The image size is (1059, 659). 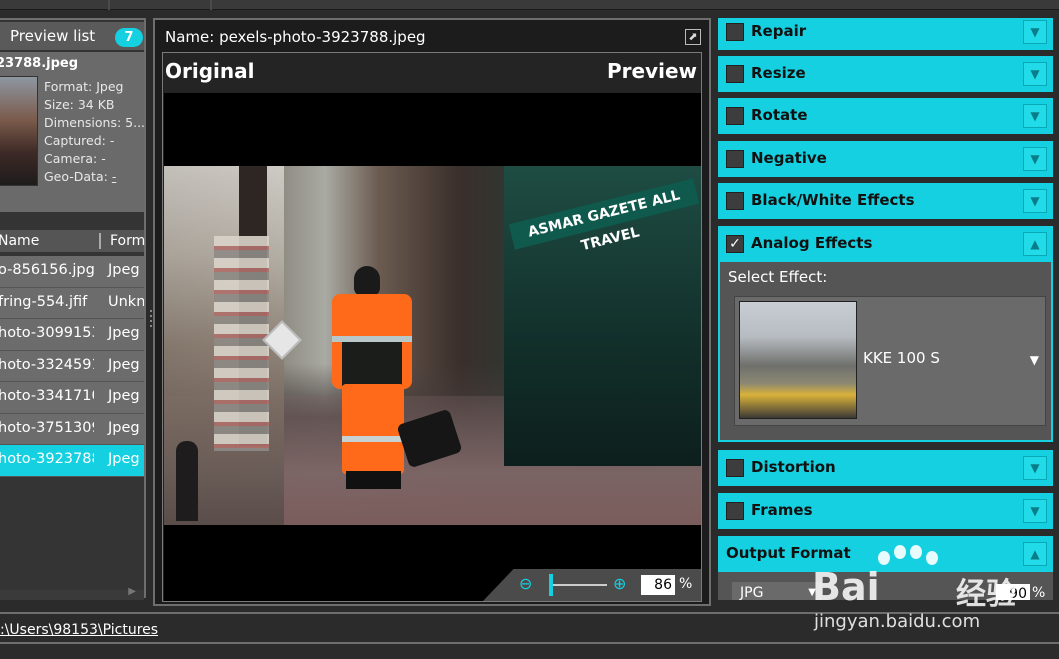 What do you see at coordinates (735, 511) in the screenshot?
I see `frames-checkbox` at bounding box center [735, 511].